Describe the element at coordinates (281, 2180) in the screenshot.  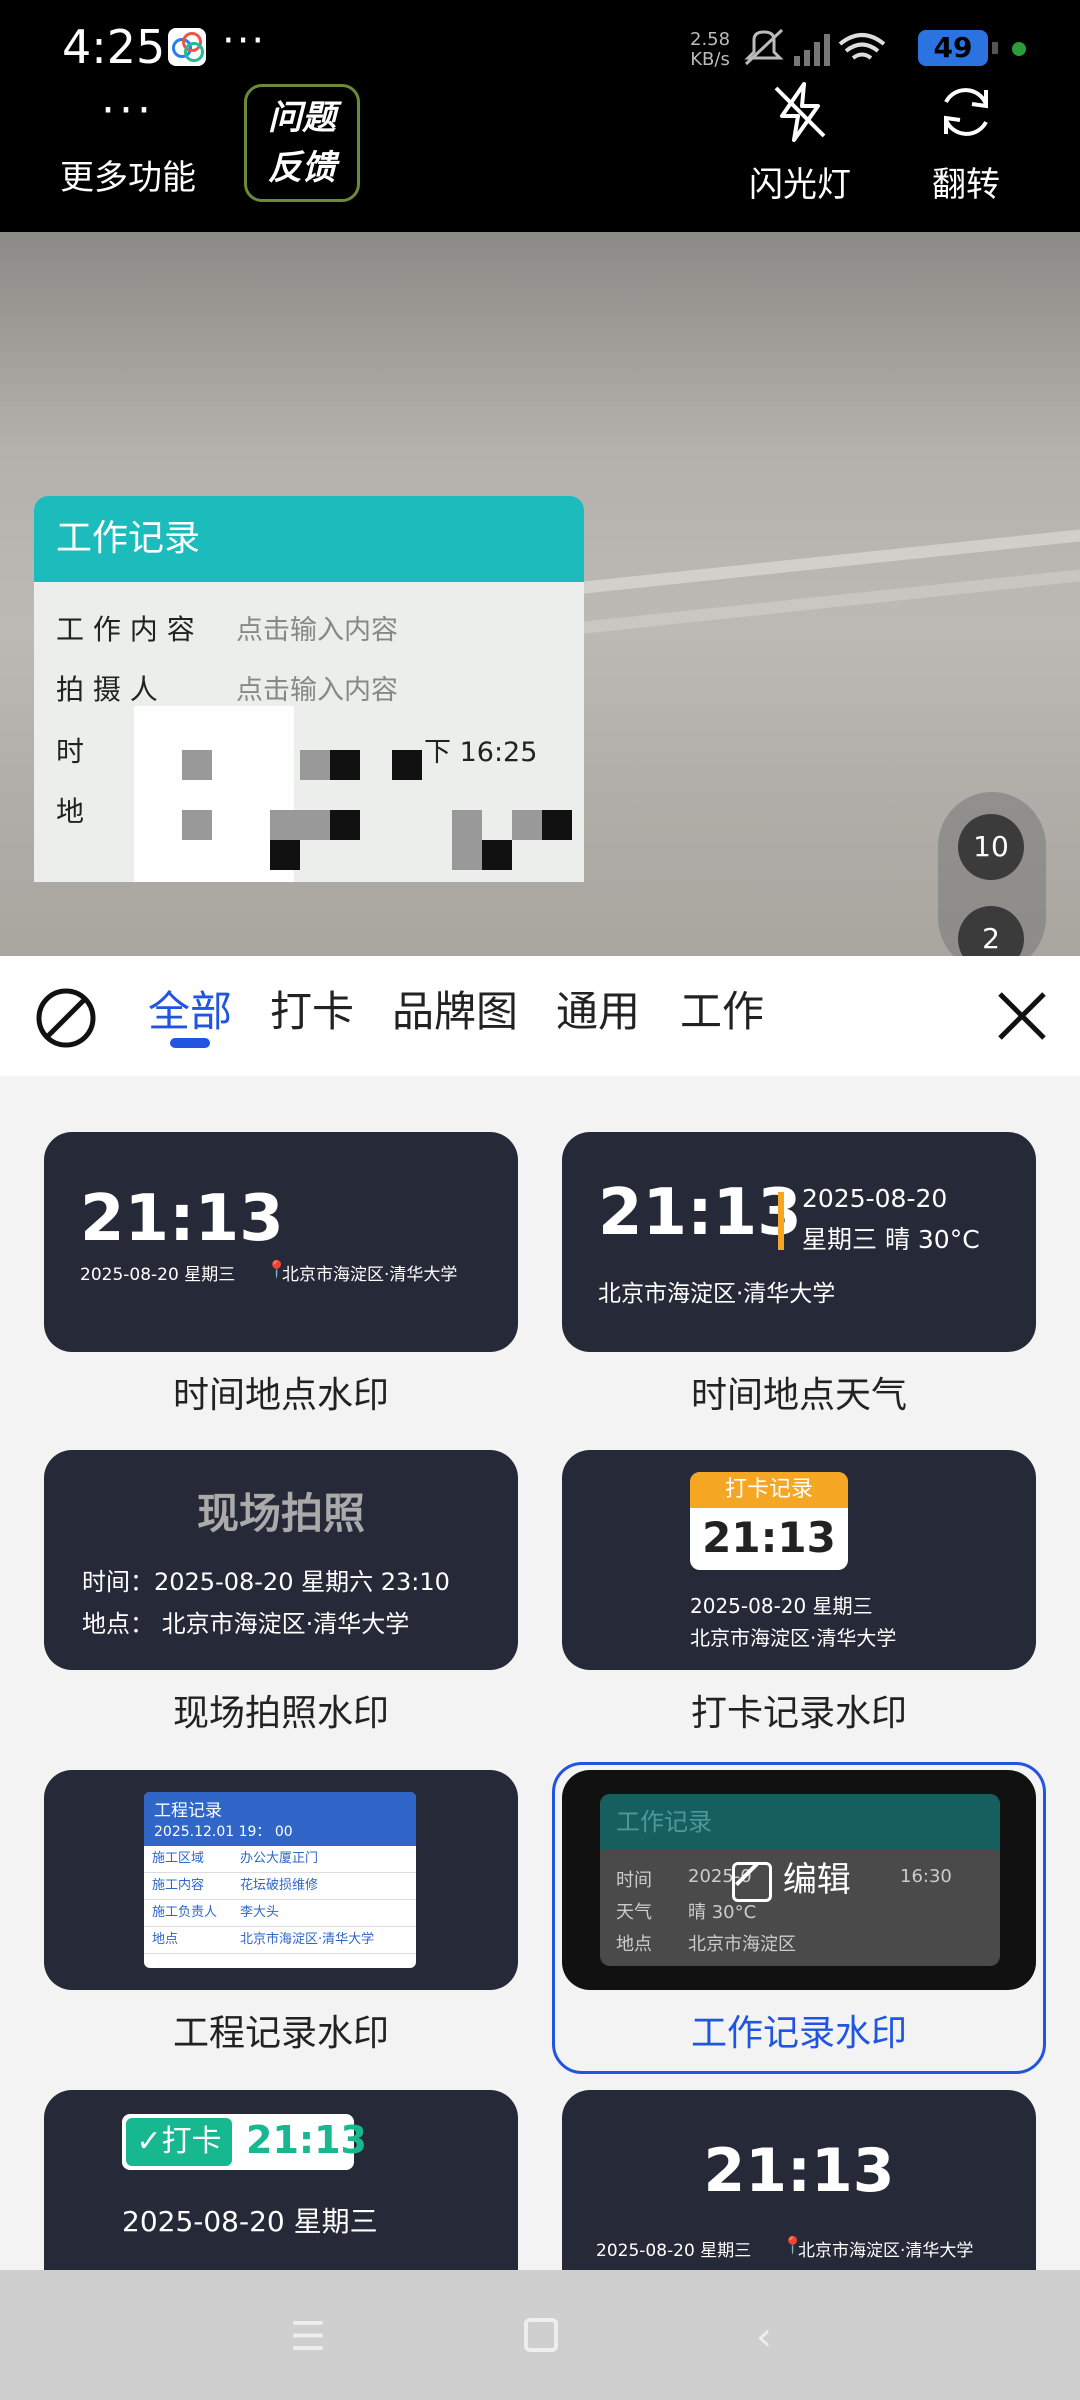
I see `template-card-checkin-simple: ✓打卡 21:13 2025-08-20 星期三` at that location.